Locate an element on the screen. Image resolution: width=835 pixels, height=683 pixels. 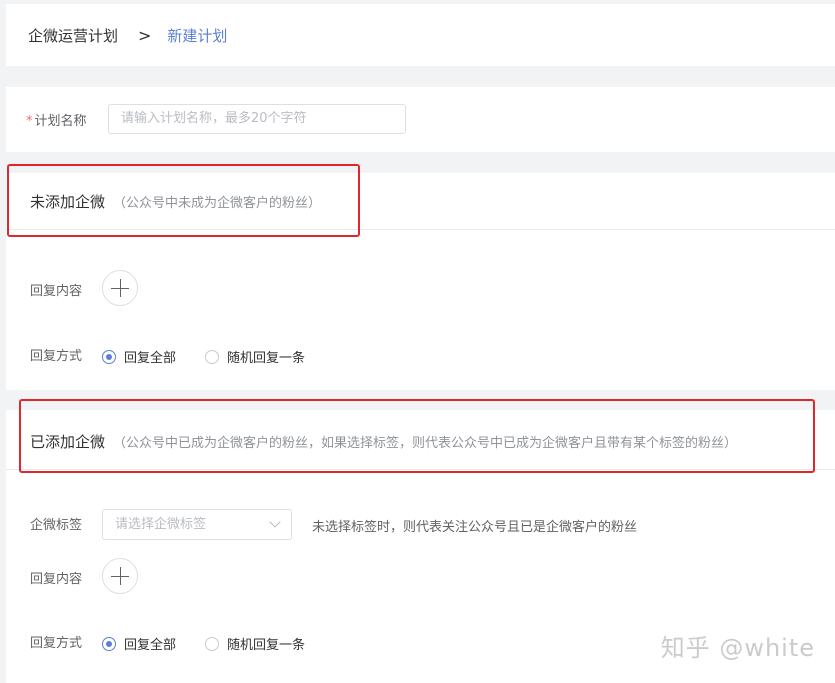
highlight-box-added is located at coordinates (417, 436).